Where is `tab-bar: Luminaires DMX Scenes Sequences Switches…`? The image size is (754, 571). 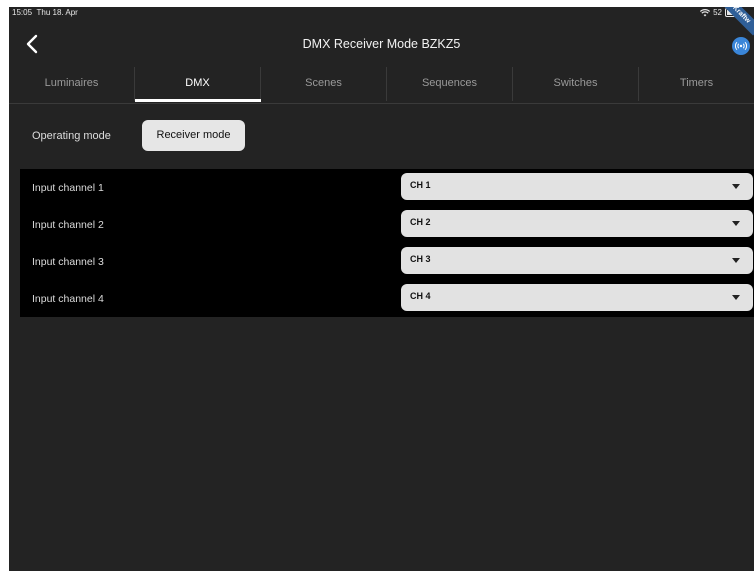
tab-bar: Luminaires DMX Scenes Sequences Switches… is located at coordinates (381, 85).